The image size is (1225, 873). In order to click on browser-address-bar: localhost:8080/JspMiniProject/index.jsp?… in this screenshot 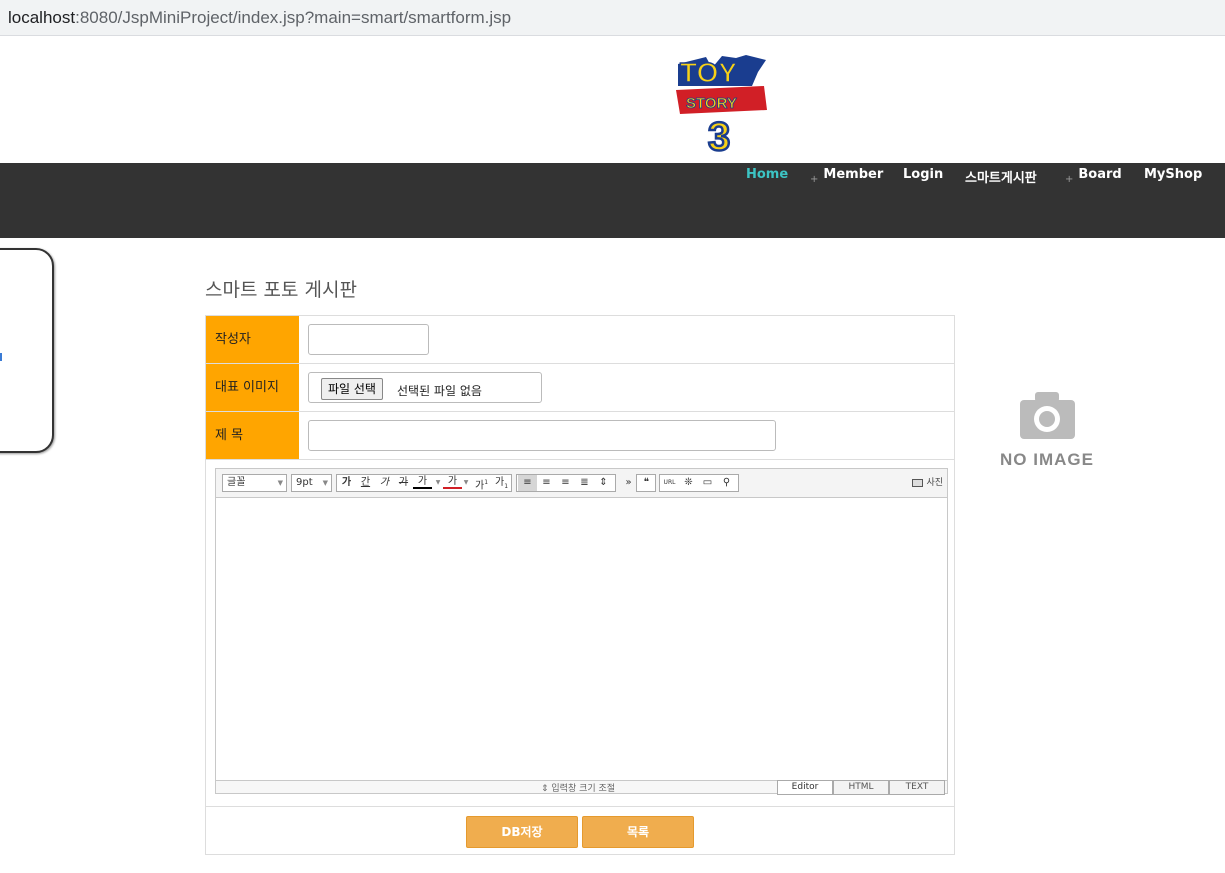, I will do `click(612, 18)`.